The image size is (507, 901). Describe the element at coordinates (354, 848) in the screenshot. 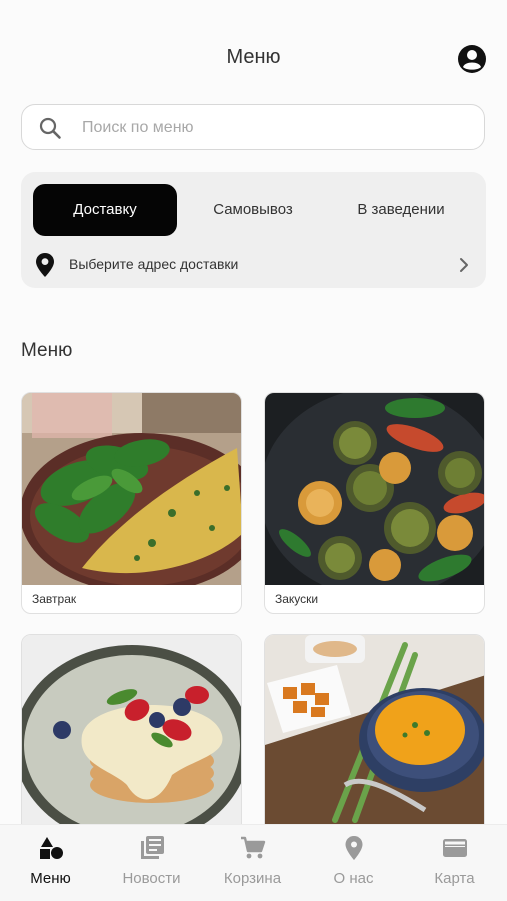

I see `location-icon` at that location.